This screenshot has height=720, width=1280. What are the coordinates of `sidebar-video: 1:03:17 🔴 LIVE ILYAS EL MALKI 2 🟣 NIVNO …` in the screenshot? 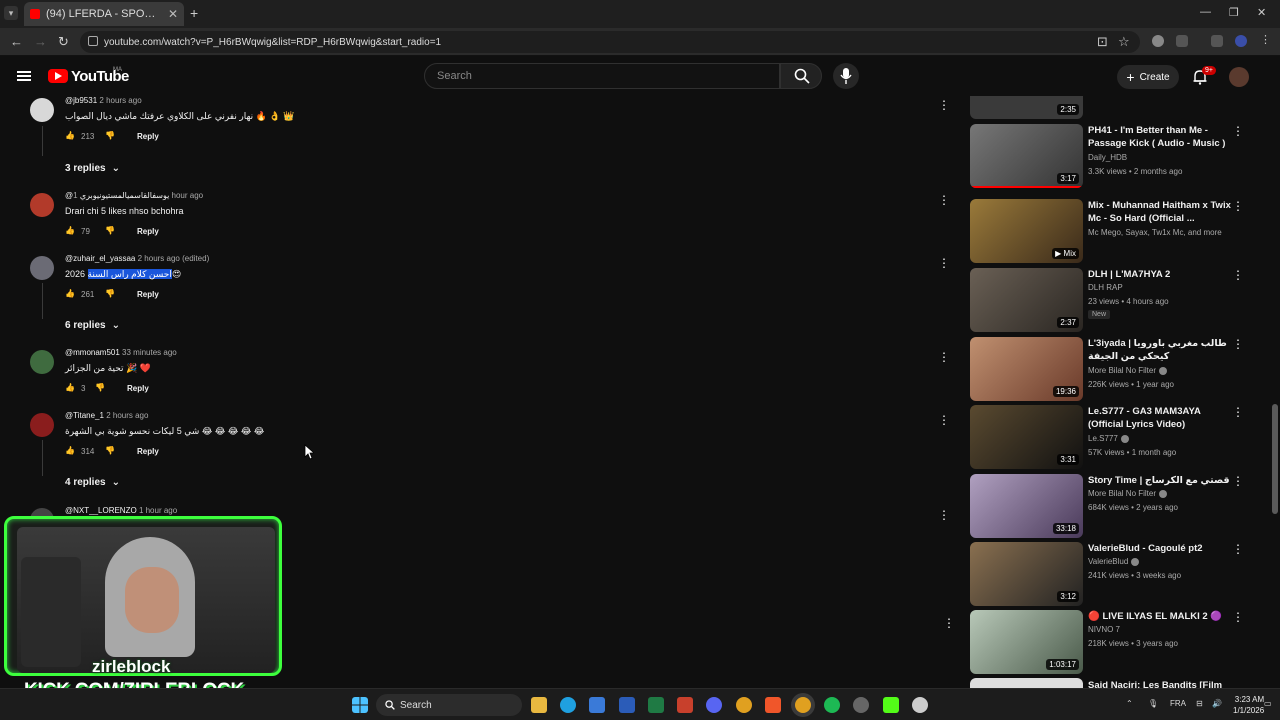 It's located at (1120, 642).